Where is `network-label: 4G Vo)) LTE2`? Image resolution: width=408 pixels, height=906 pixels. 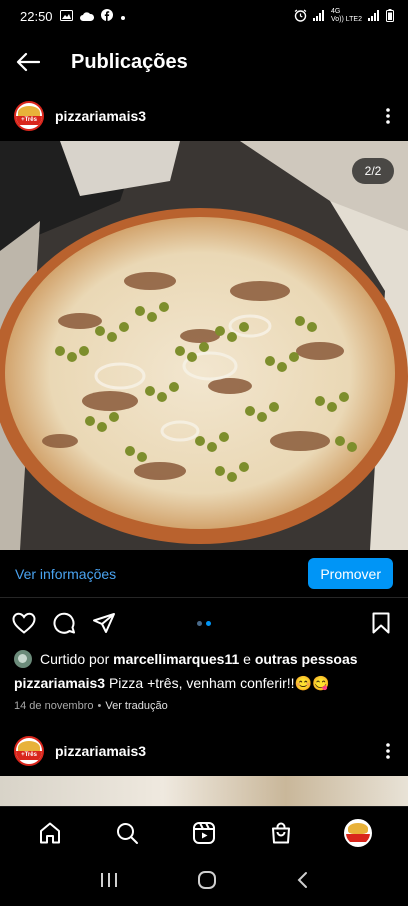
network-label: 4G Vo)) LTE2 is located at coordinates (346, 16).